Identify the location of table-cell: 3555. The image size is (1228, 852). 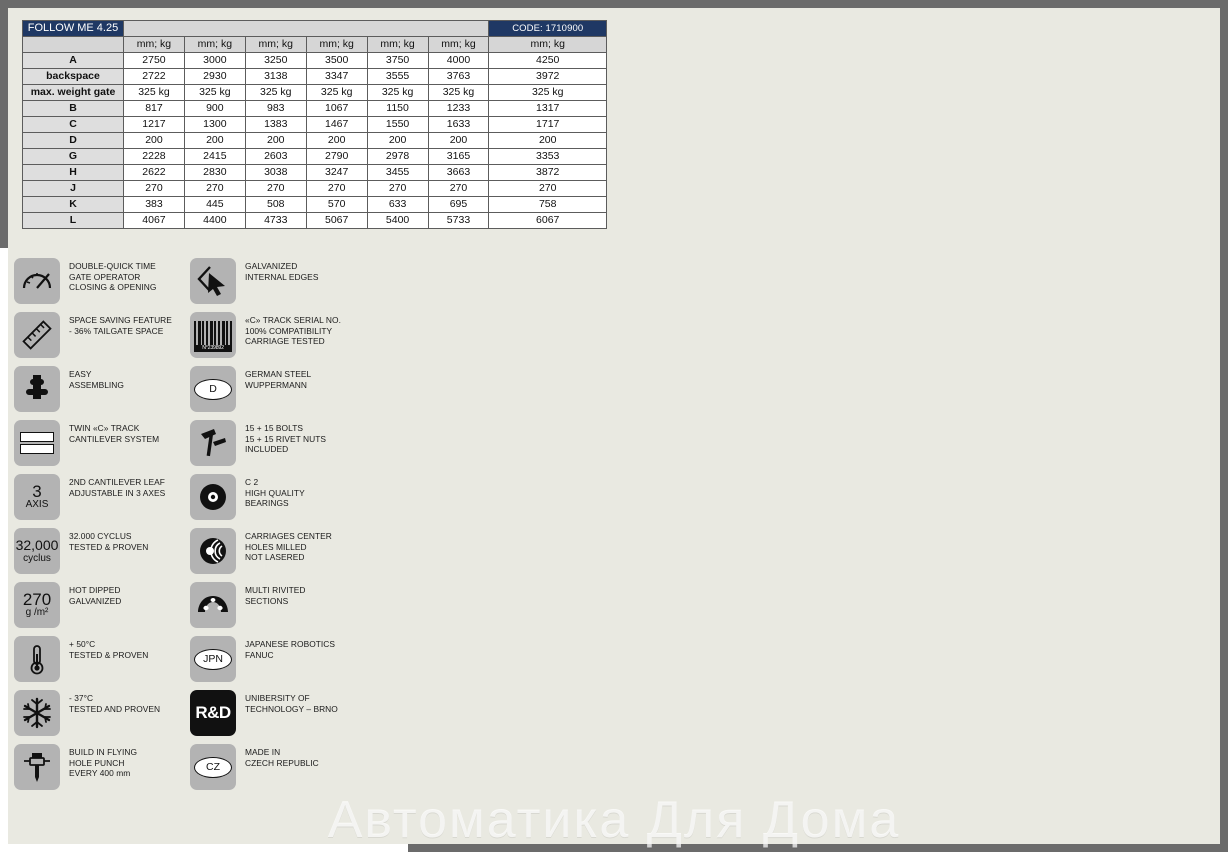
(397, 76).